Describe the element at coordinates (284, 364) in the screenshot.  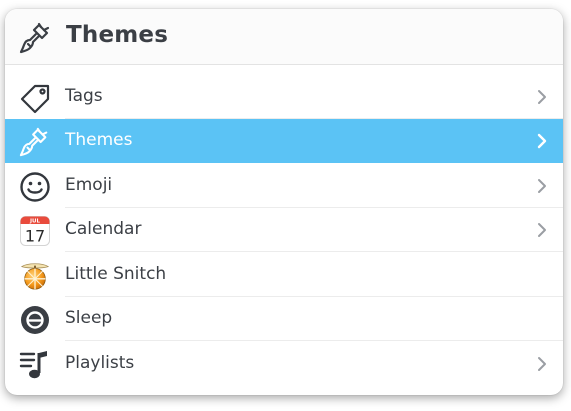
I see `menu-item-playlists: Playlists` at that location.